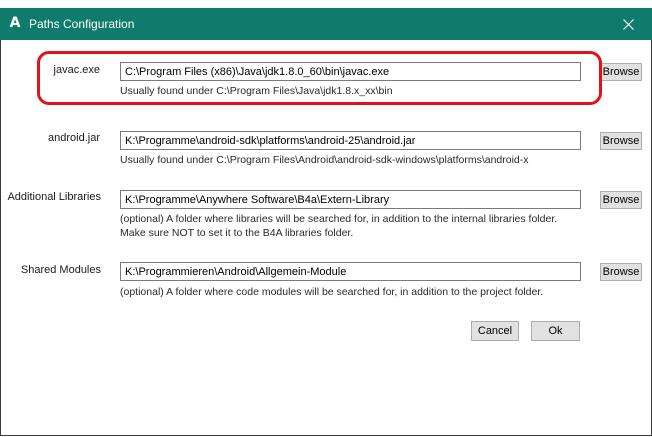 This screenshot has height=437, width=652. I want to click on close-button, so click(628, 24).